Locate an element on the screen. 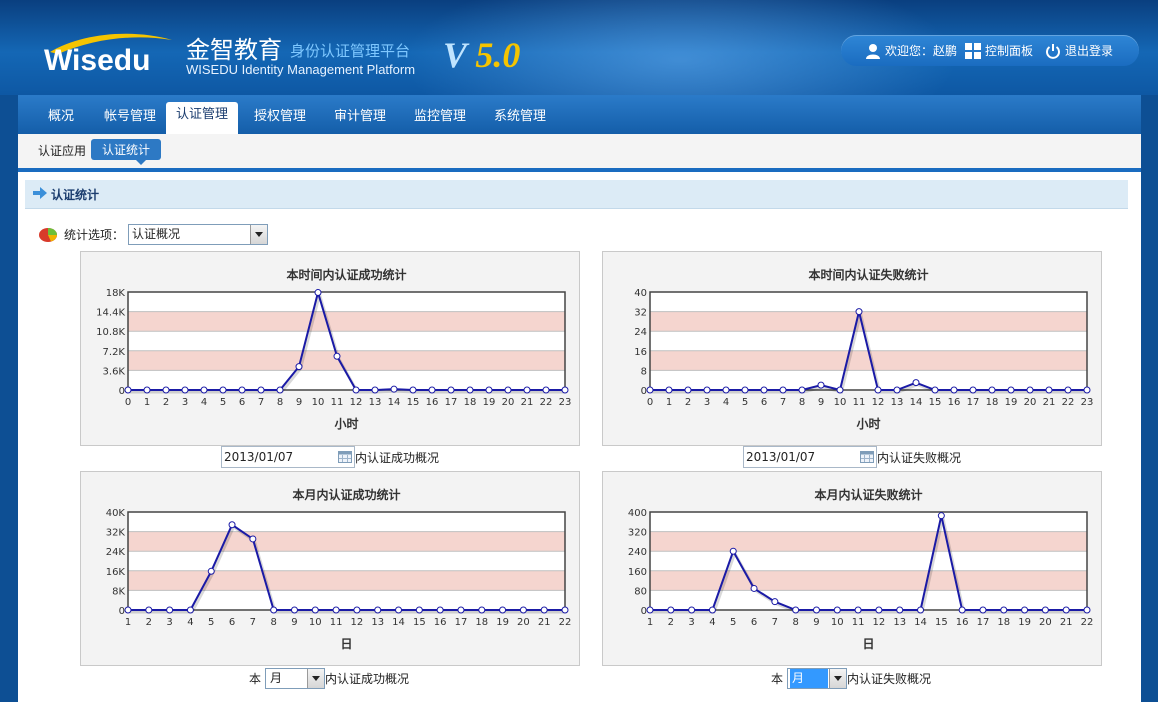  date-input-success: 2013/01/07 is located at coordinates (288, 457).